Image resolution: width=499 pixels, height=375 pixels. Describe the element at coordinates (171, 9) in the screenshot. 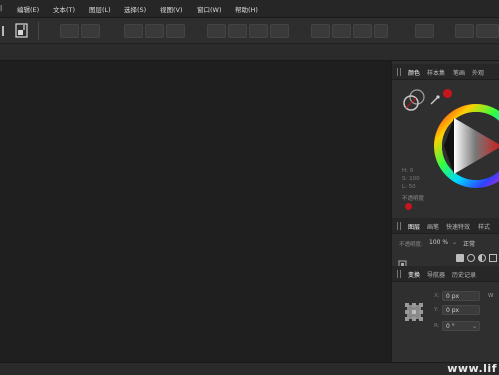

I see `menu-view: 视图(V)` at that location.